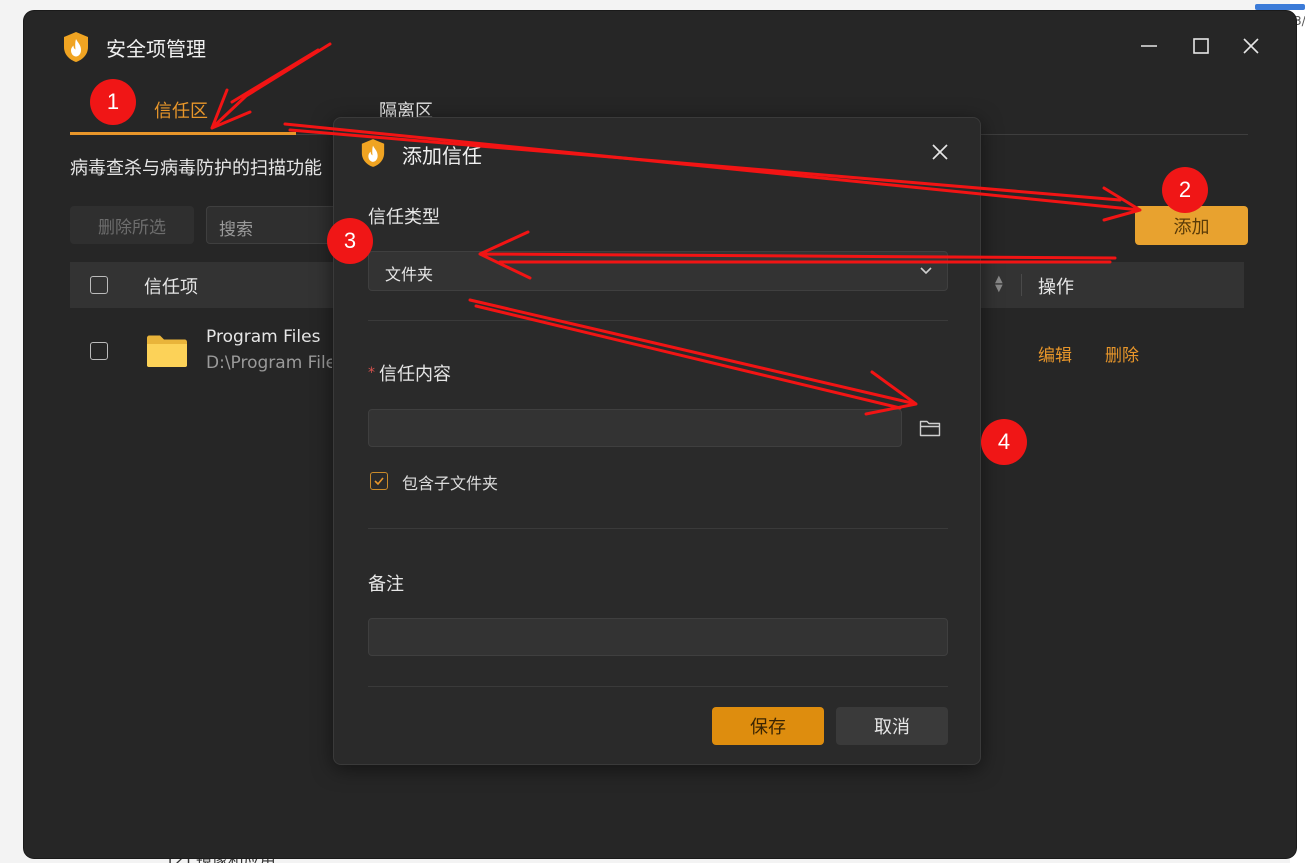  I want to click on column-header-trust-item: 信任项, so click(171, 287).